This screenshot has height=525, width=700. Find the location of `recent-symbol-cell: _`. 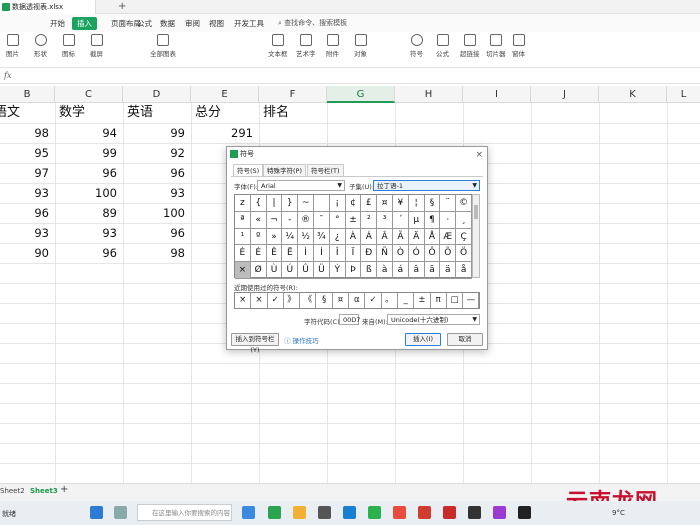

recent-symbol-cell: _ is located at coordinates (406, 300).